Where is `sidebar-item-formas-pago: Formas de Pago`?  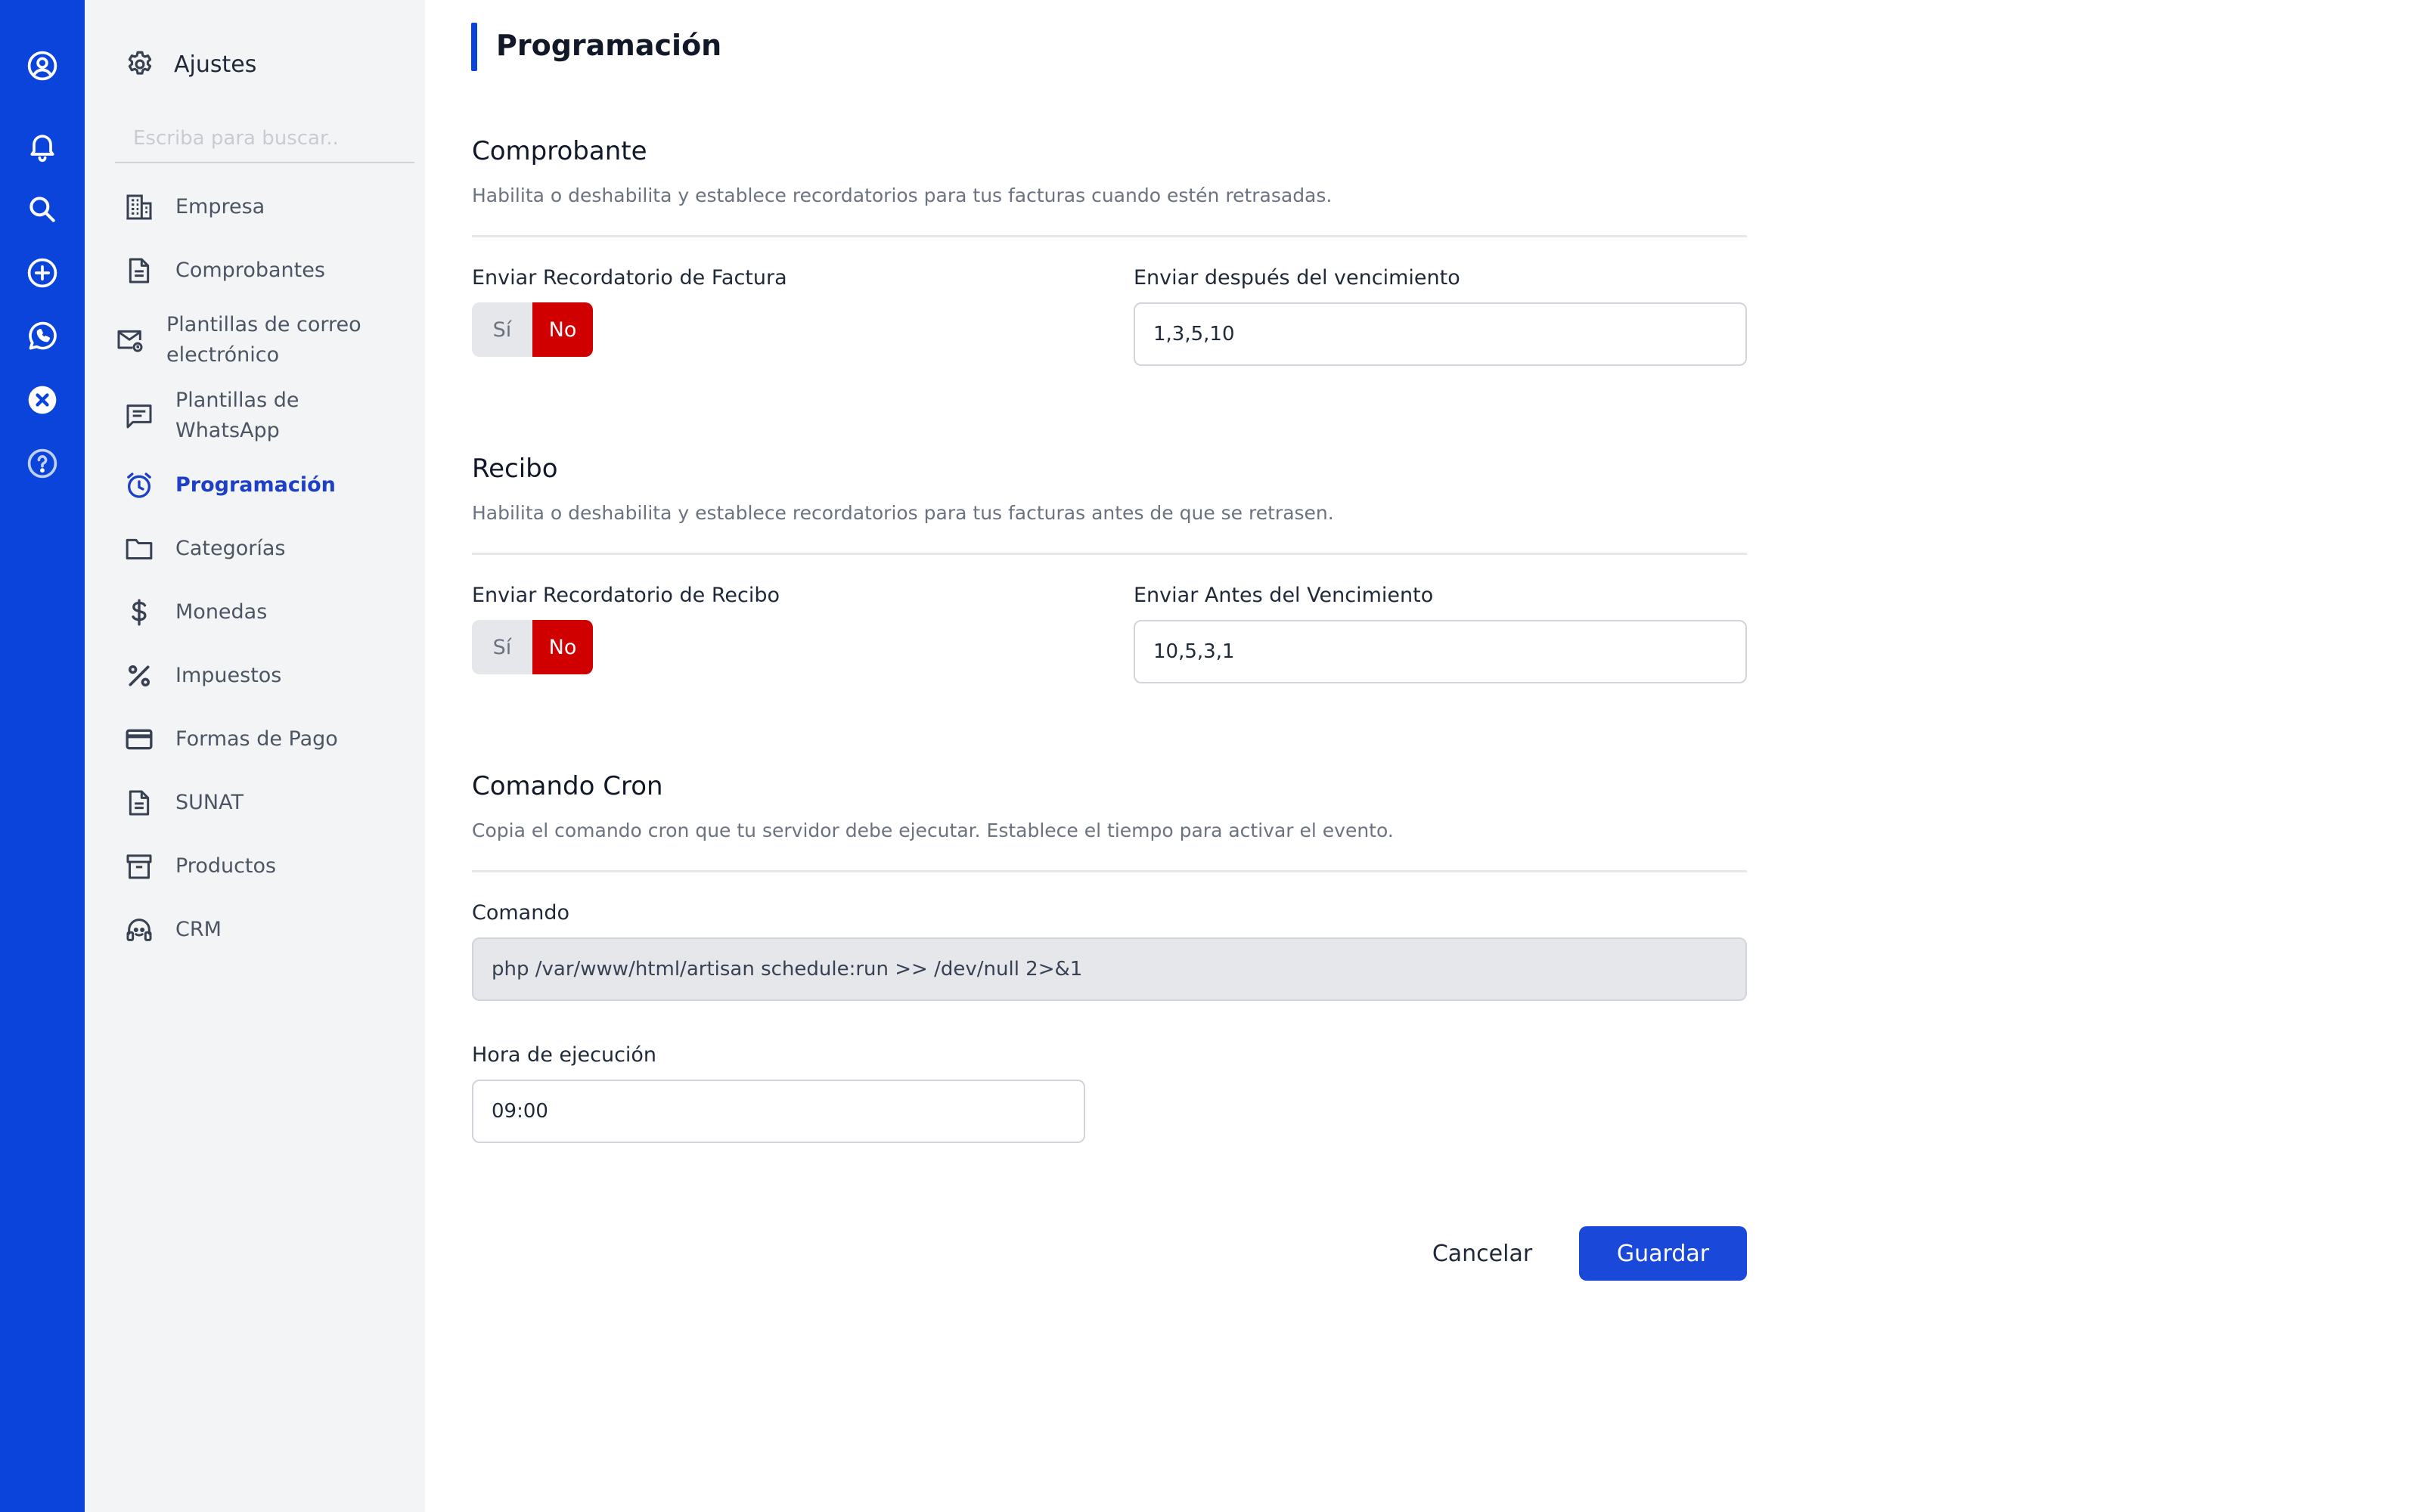 sidebar-item-formas-pago: Formas de Pago is located at coordinates (271, 739).